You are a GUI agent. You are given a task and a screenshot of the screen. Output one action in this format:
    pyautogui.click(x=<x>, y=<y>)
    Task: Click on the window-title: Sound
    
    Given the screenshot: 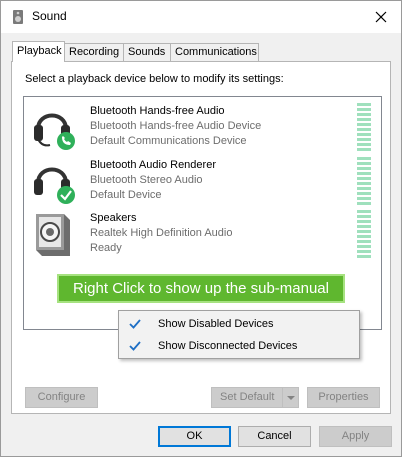 What is the action you would take?
    pyautogui.click(x=49, y=16)
    